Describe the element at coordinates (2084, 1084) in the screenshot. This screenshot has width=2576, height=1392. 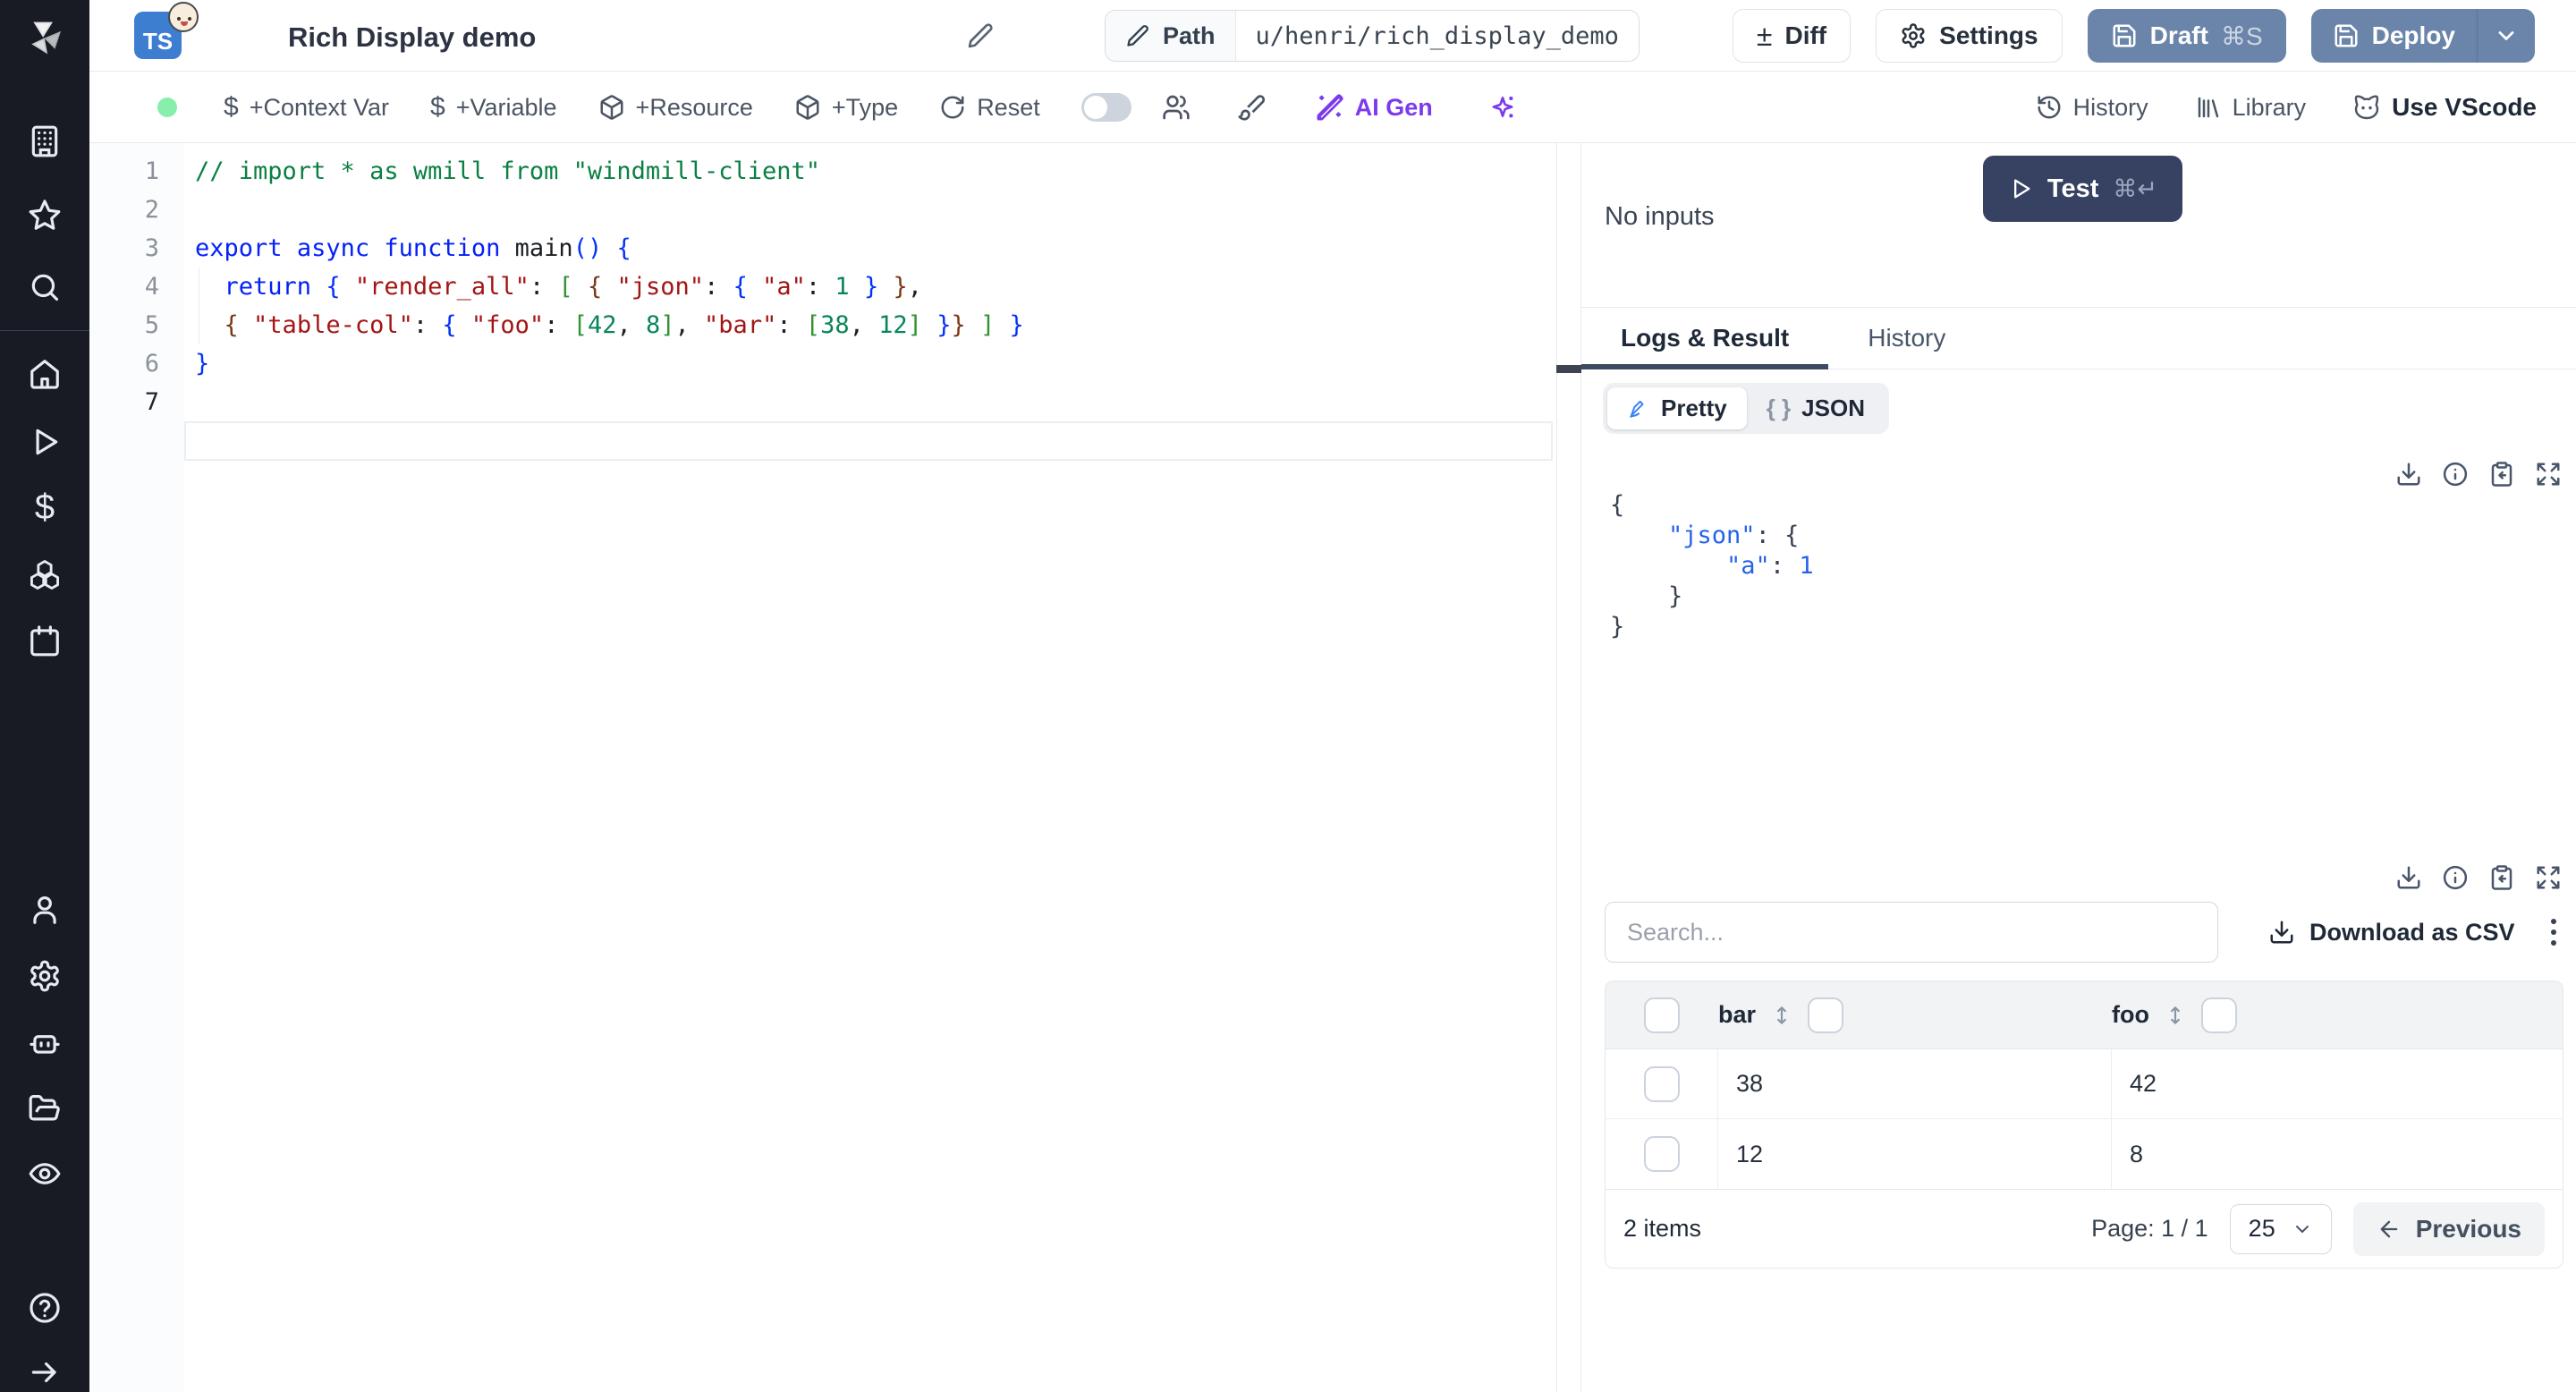
I see `table-row: 38 42` at that location.